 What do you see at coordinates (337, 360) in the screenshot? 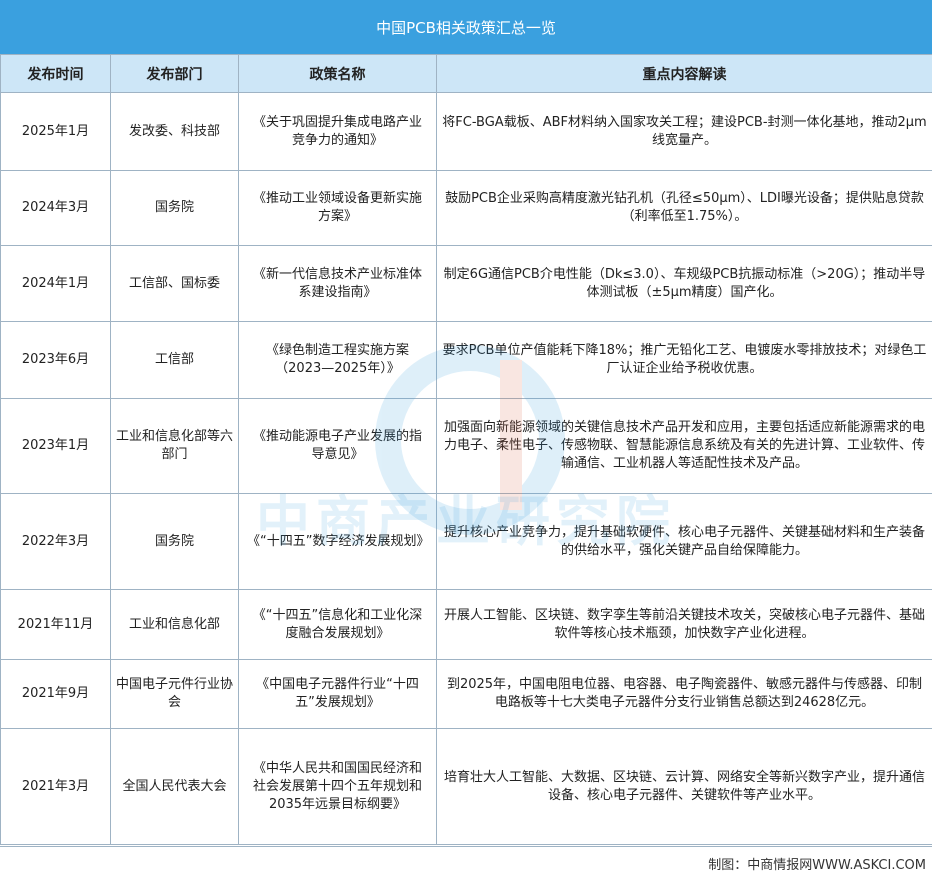
I see `cell-policy: 《绿色制造工程实施方案（2023—2025年）》` at bounding box center [337, 360].